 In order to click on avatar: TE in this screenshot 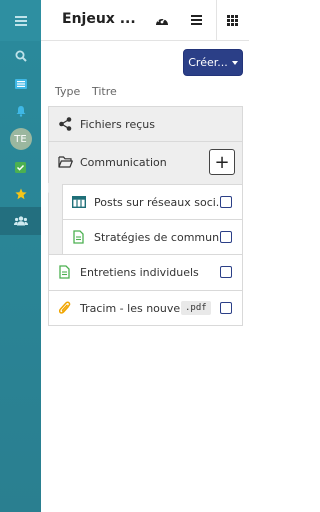, I will do `click(20, 139)`.